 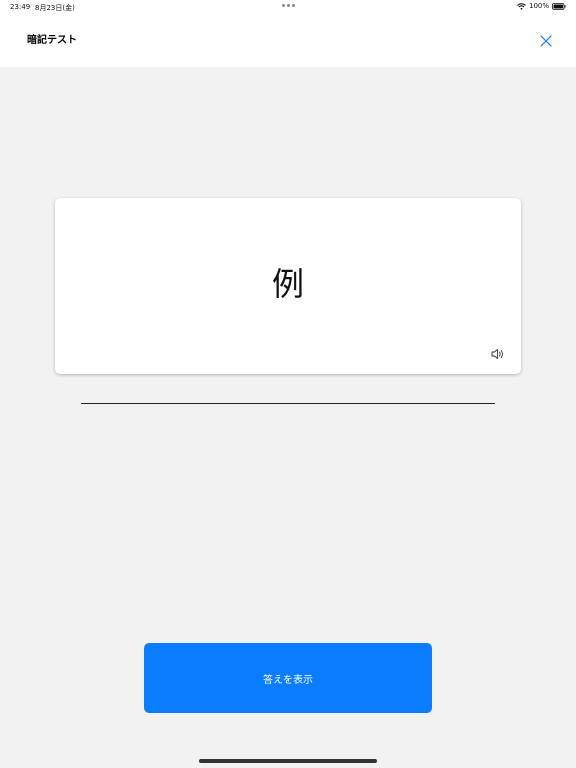 I want to click on speaker-button, so click(x=498, y=354).